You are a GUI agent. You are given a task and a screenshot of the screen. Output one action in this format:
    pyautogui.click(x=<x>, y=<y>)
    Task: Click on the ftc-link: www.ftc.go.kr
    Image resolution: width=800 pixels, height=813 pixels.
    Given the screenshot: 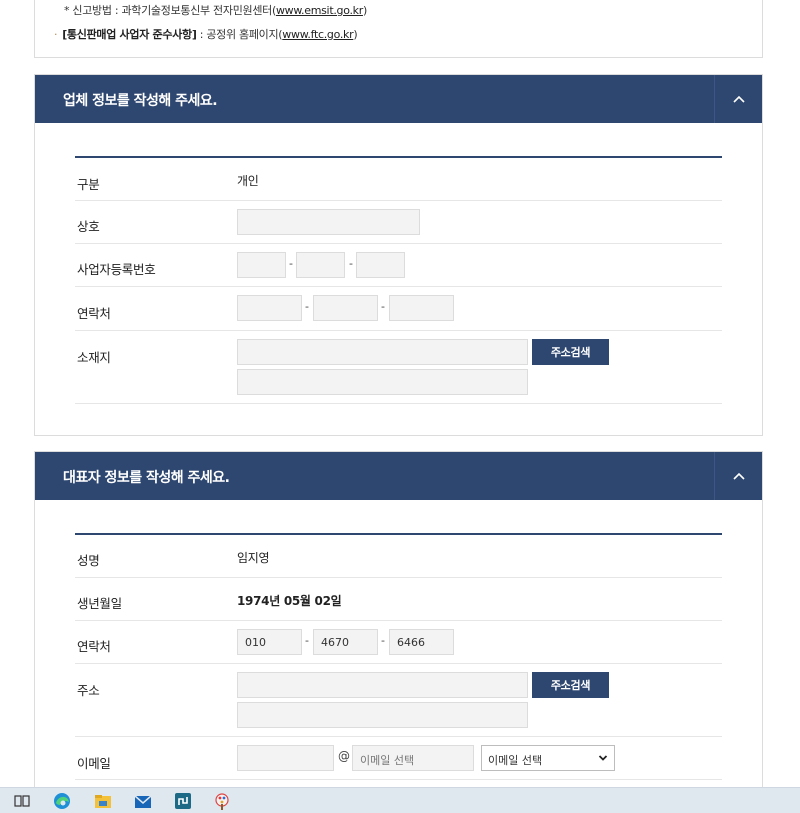 What is the action you would take?
    pyautogui.click(x=317, y=34)
    